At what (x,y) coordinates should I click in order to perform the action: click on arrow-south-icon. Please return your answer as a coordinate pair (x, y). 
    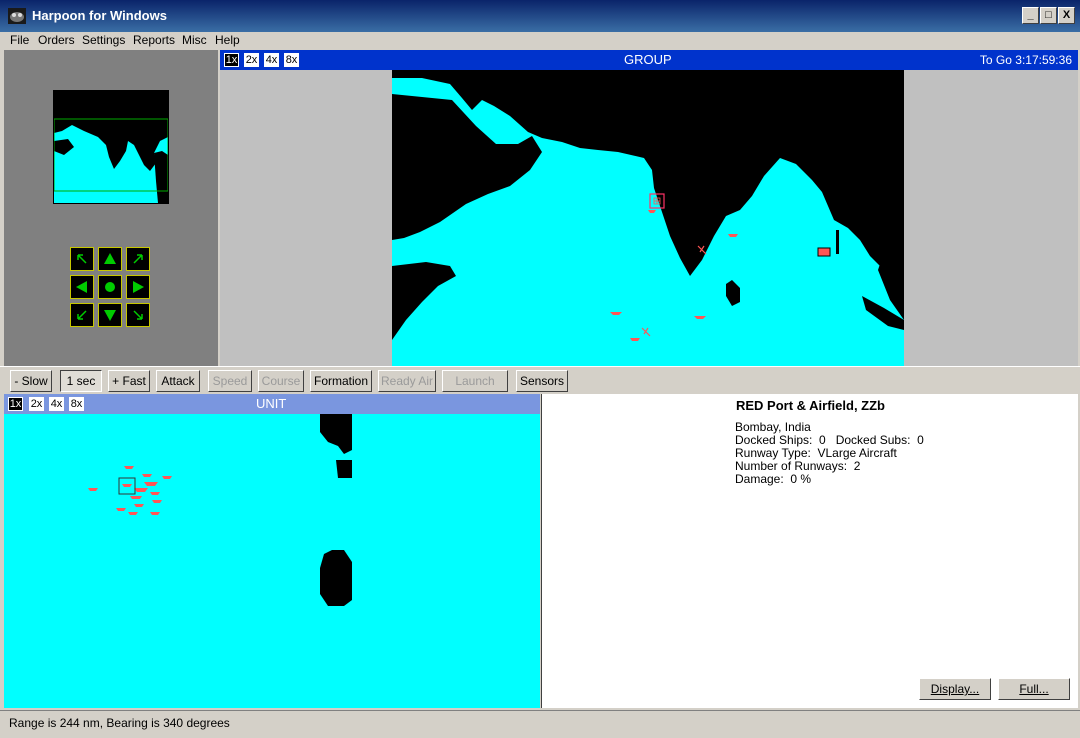
    Looking at the image, I should click on (110, 315).